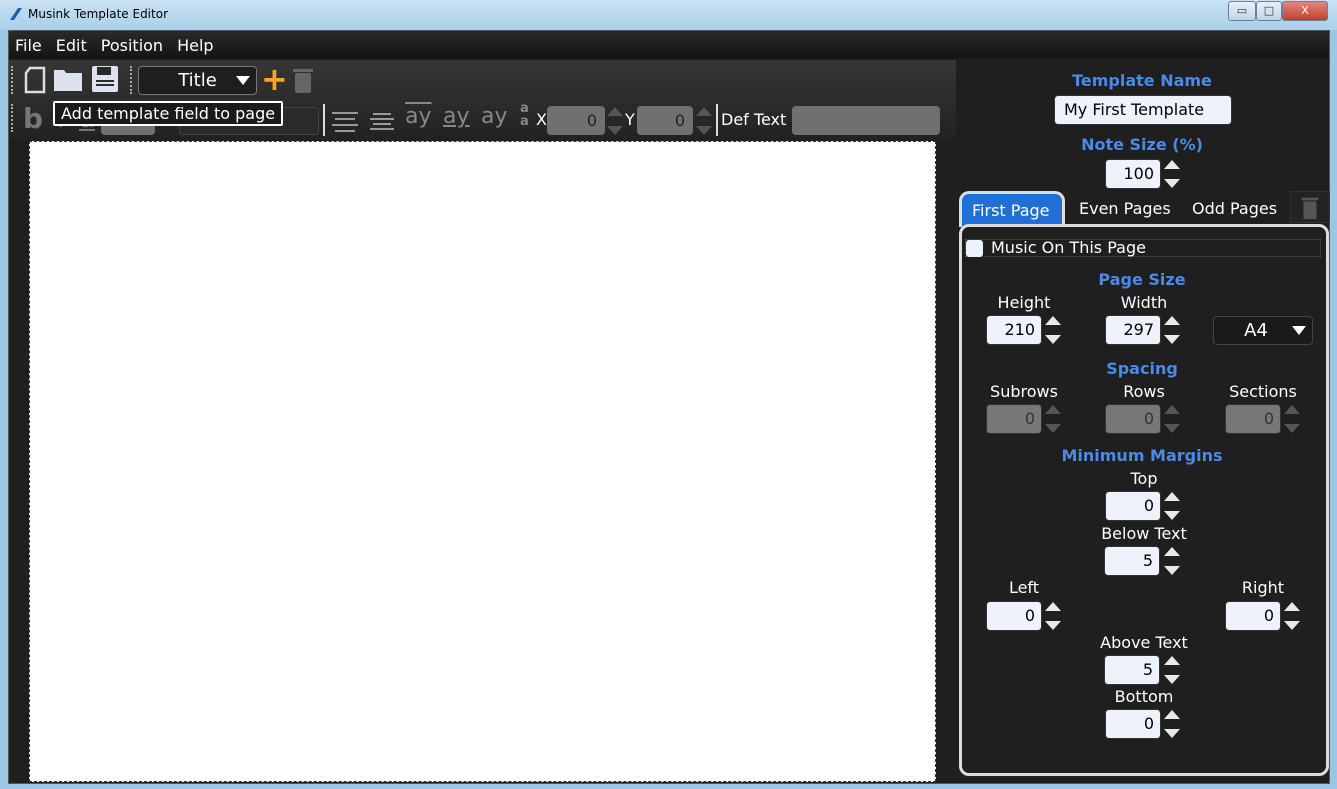  I want to click on width-input: 297, so click(1133, 330).